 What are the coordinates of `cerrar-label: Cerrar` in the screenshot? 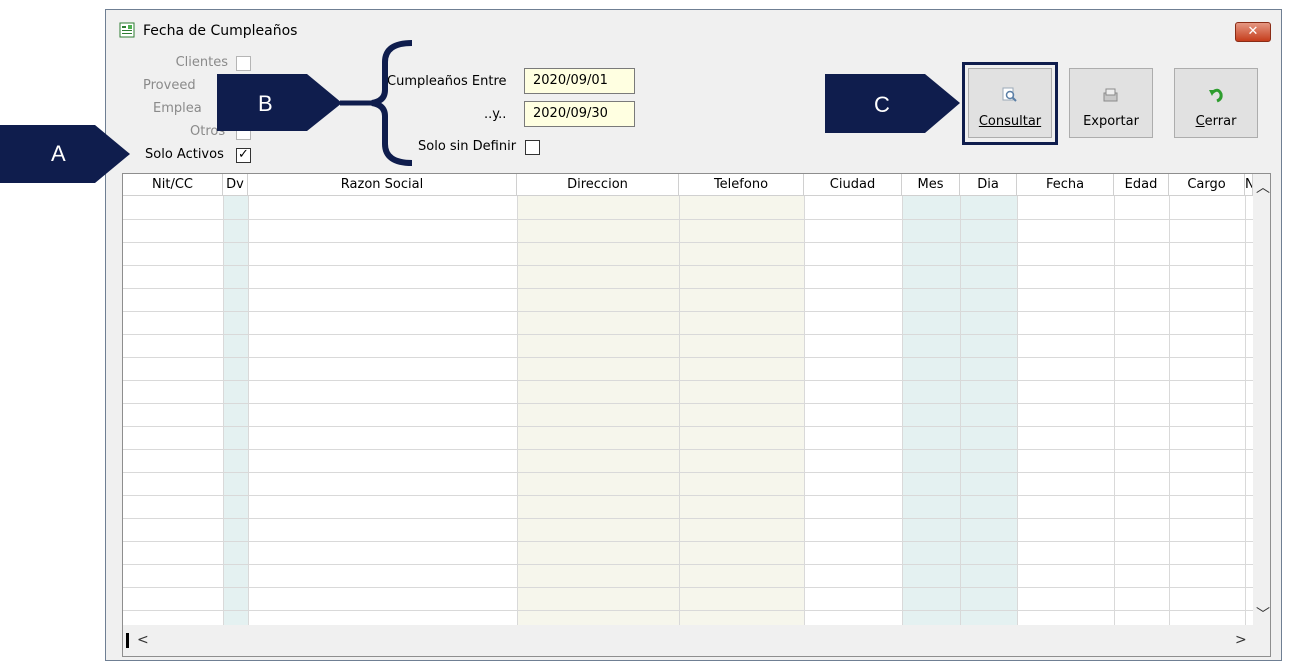 It's located at (1216, 121).